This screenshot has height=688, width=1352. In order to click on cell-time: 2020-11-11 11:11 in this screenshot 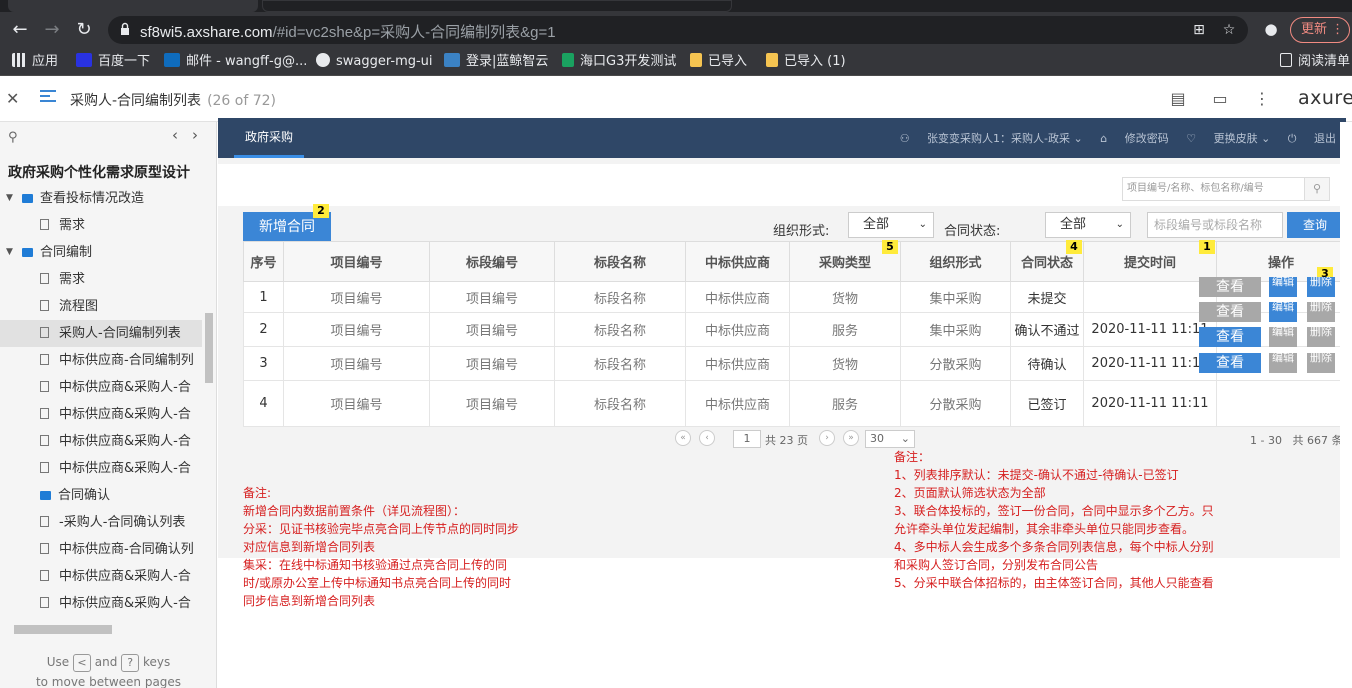, I will do `click(1150, 329)`.